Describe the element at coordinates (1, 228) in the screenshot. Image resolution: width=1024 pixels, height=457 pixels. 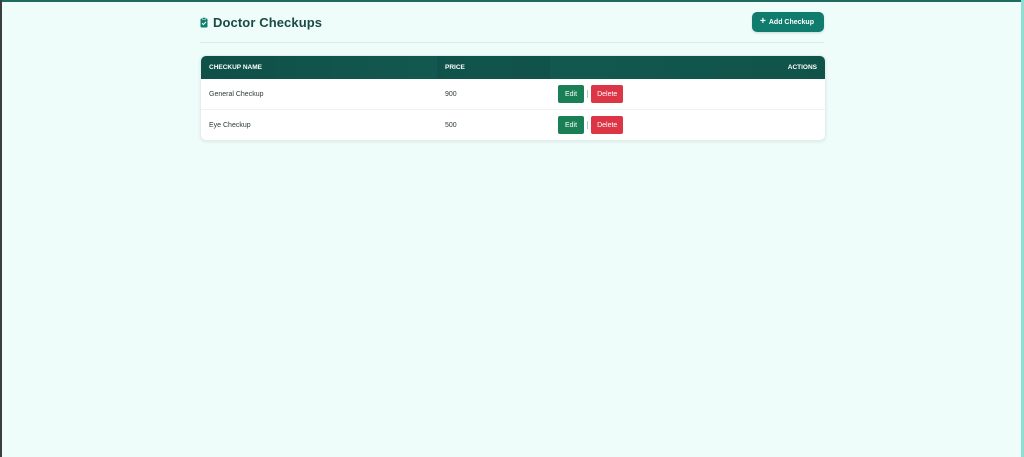
I see `window-left-edge` at that location.